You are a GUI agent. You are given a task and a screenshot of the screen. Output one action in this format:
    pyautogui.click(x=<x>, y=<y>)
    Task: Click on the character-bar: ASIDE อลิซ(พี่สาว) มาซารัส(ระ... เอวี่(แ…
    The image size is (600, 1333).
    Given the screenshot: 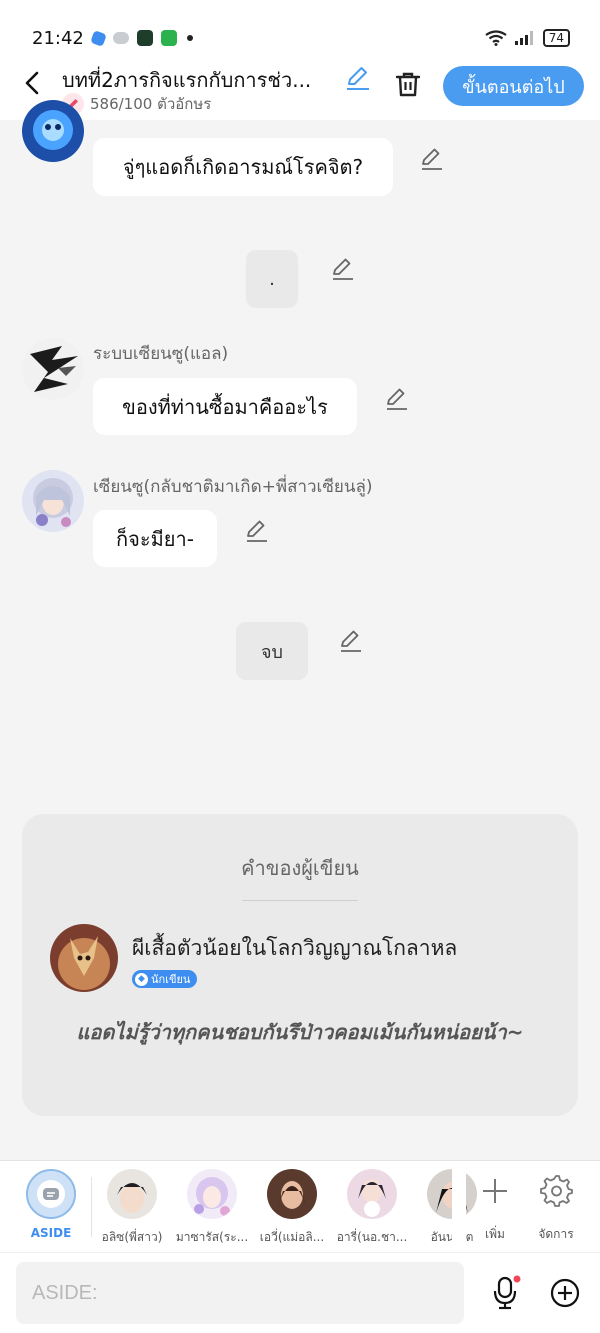 What is the action you would take?
    pyautogui.click(x=300, y=1206)
    